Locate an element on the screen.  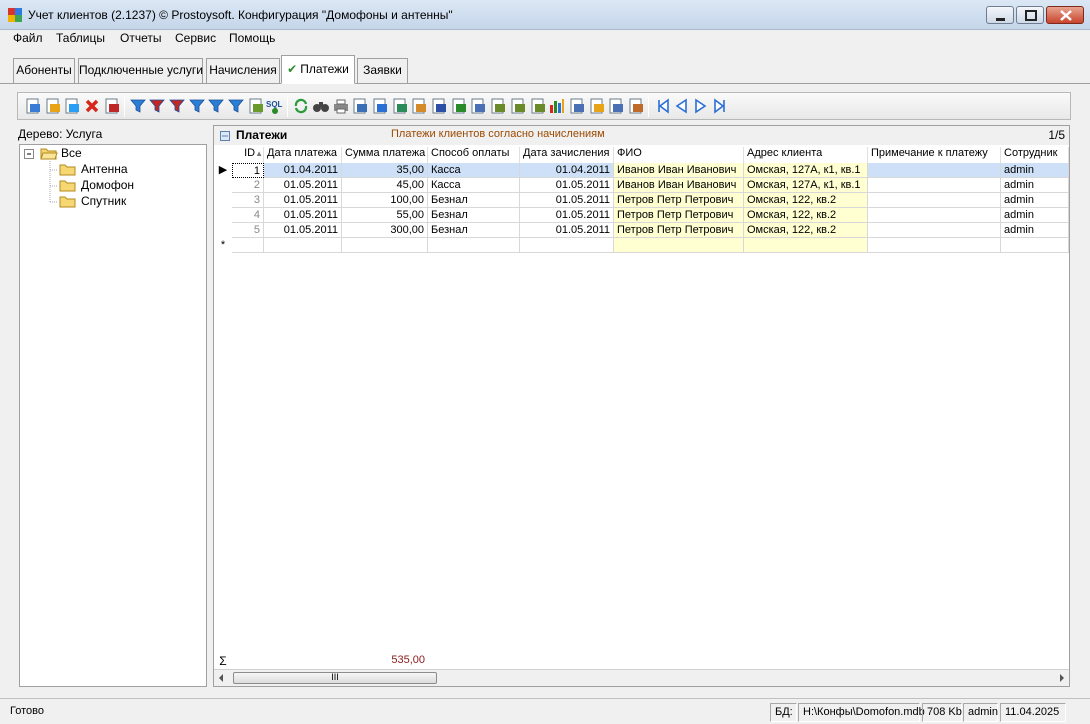
fio-cell: Петров Петр Петрович is located at coordinates (679, 230).